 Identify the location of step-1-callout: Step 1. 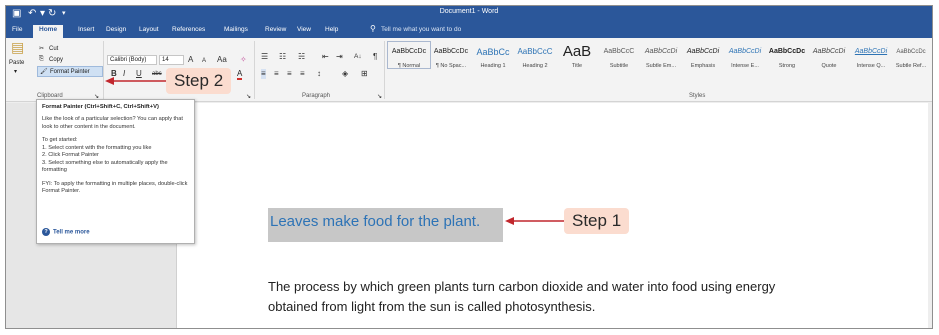
(597, 221).